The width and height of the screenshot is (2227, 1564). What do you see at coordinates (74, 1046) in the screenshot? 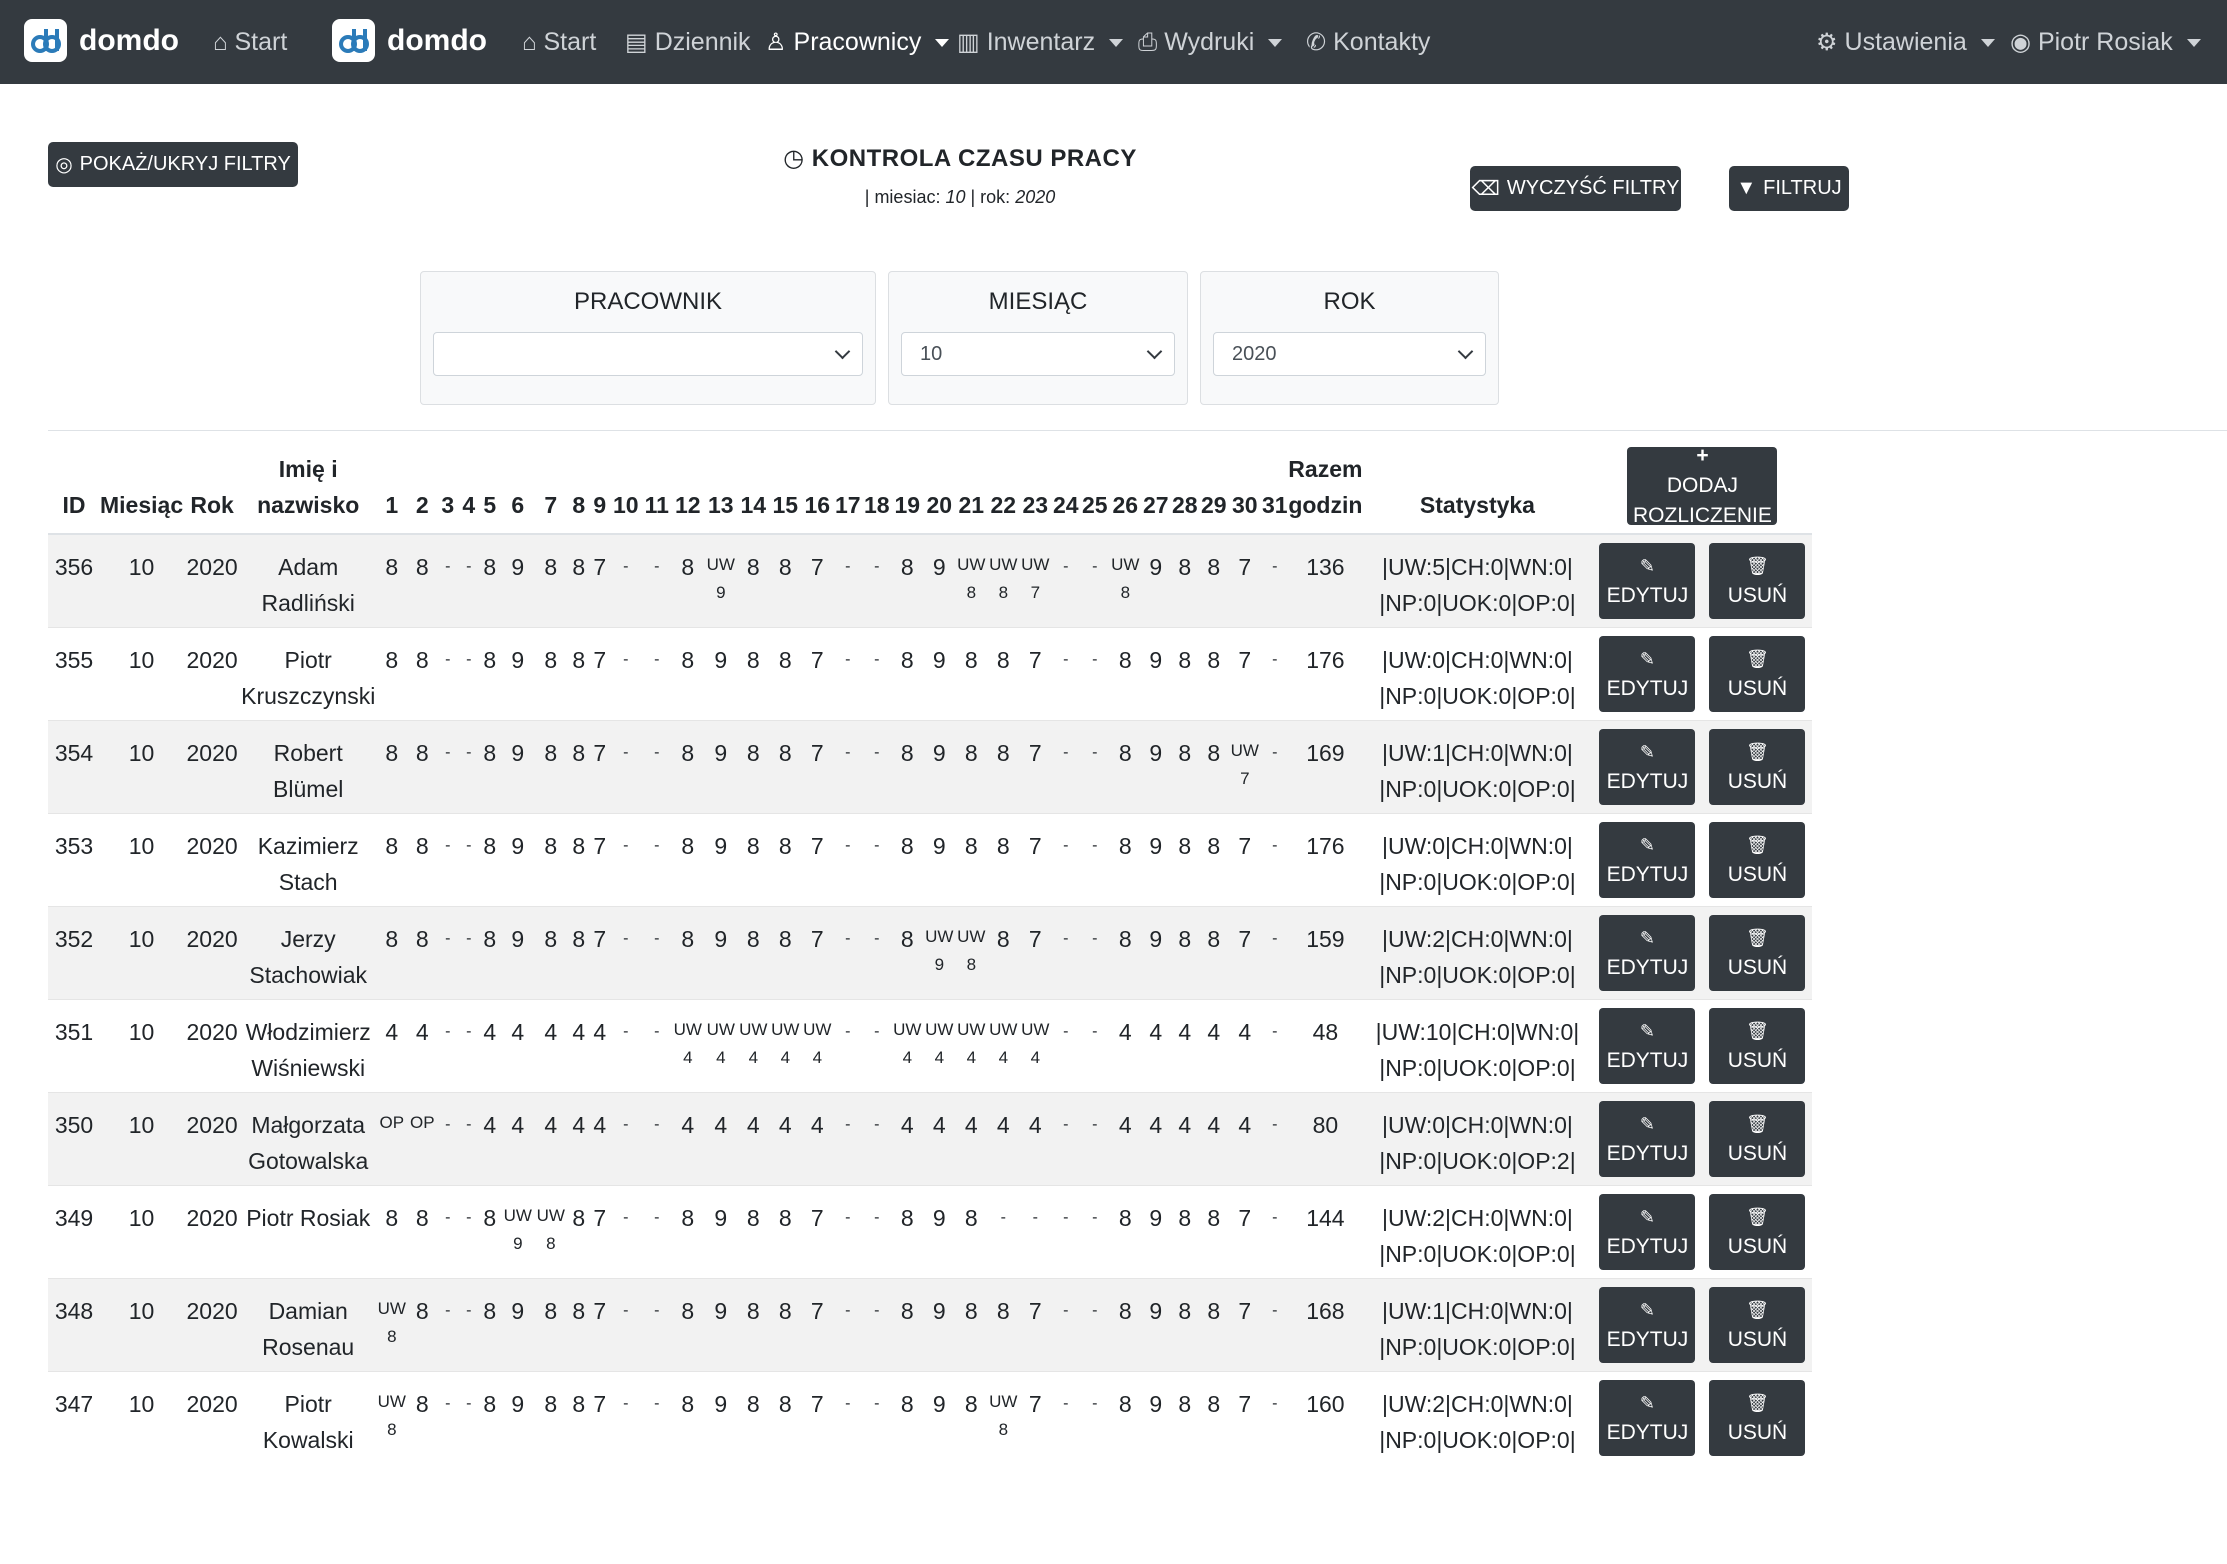
I see `cell-id: 351` at bounding box center [74, 1046].